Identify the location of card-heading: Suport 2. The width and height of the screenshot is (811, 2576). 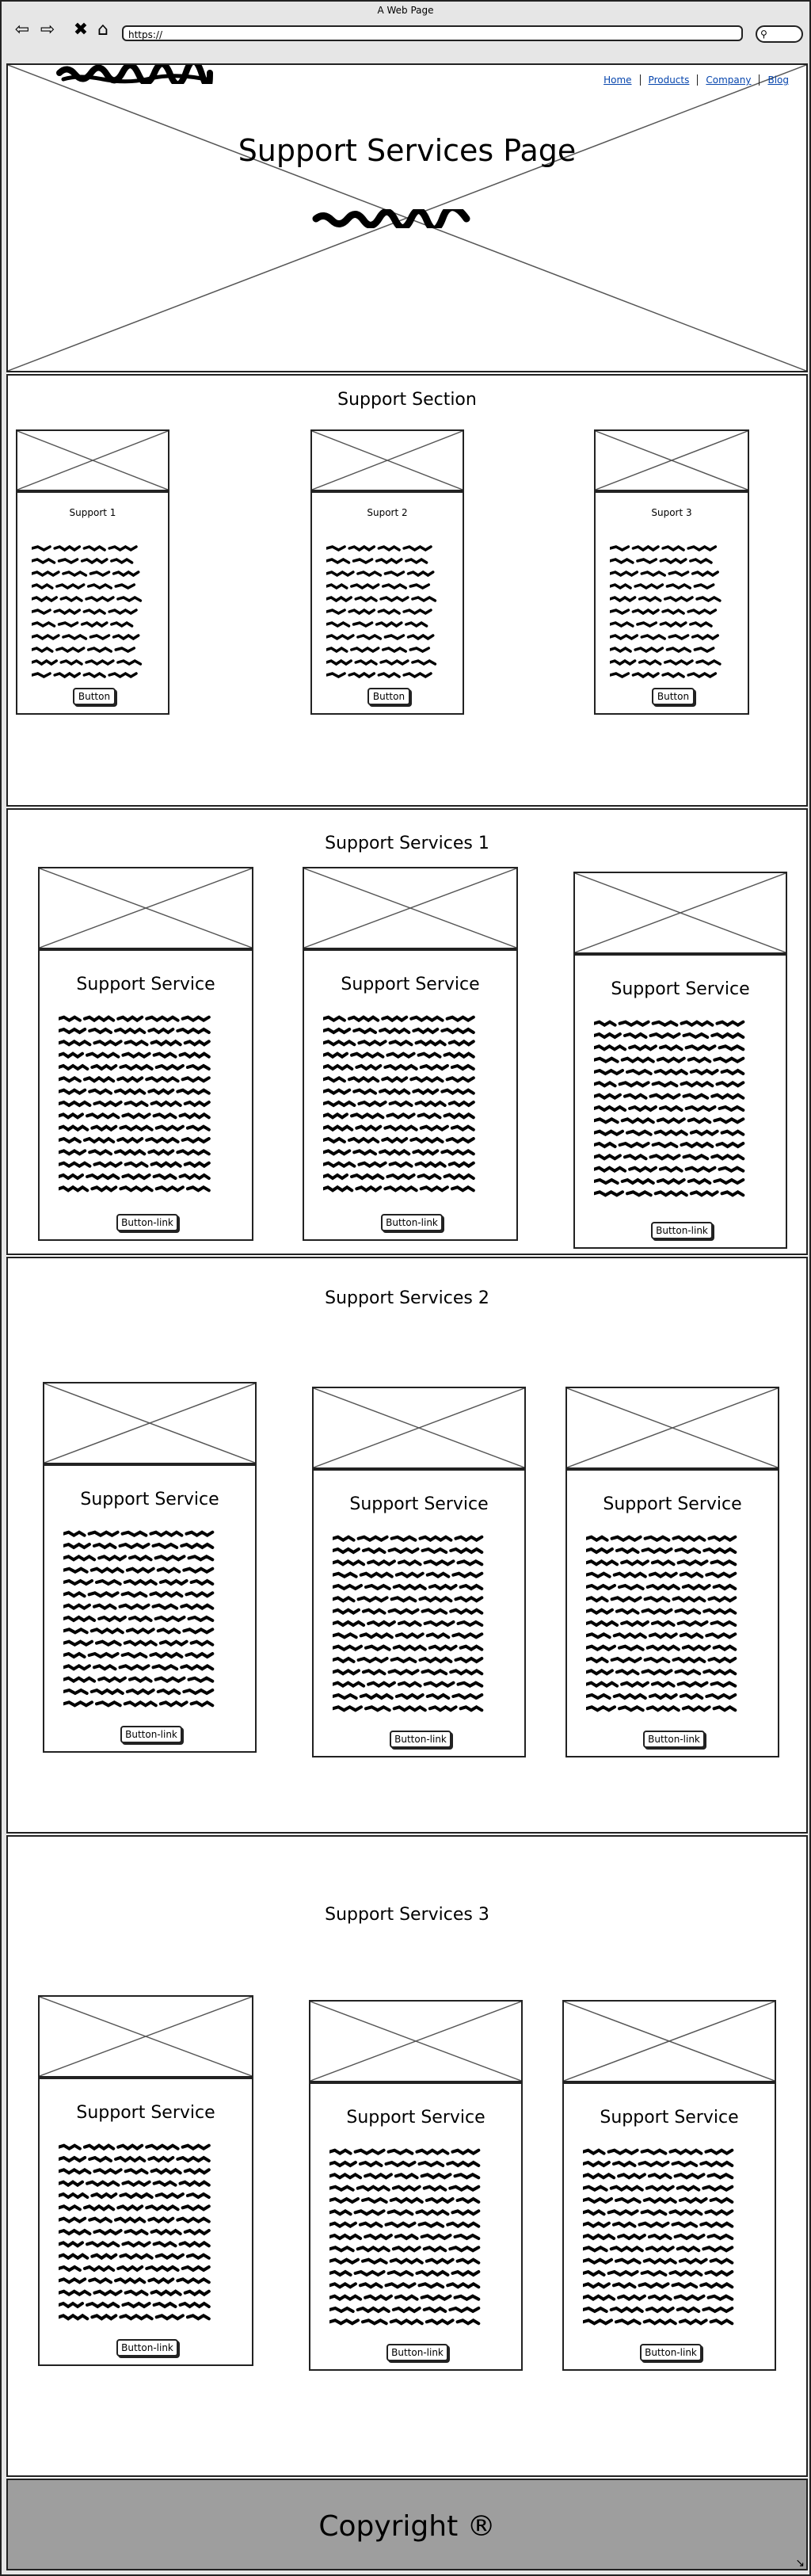
(387, 512).